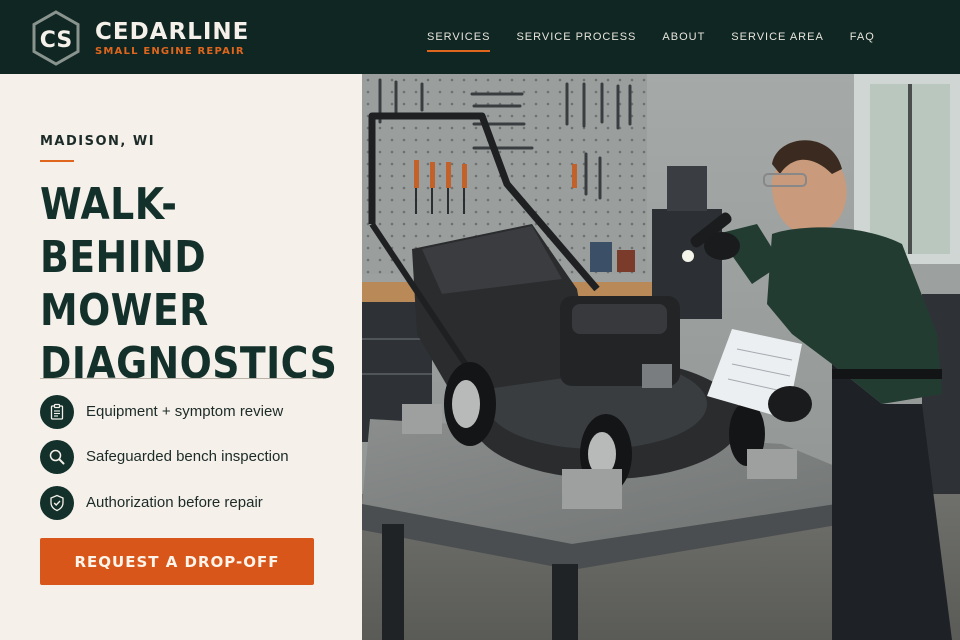 This screenshot has width=960, height=640. I want to click on clipboard-icon, so click(57, 412).